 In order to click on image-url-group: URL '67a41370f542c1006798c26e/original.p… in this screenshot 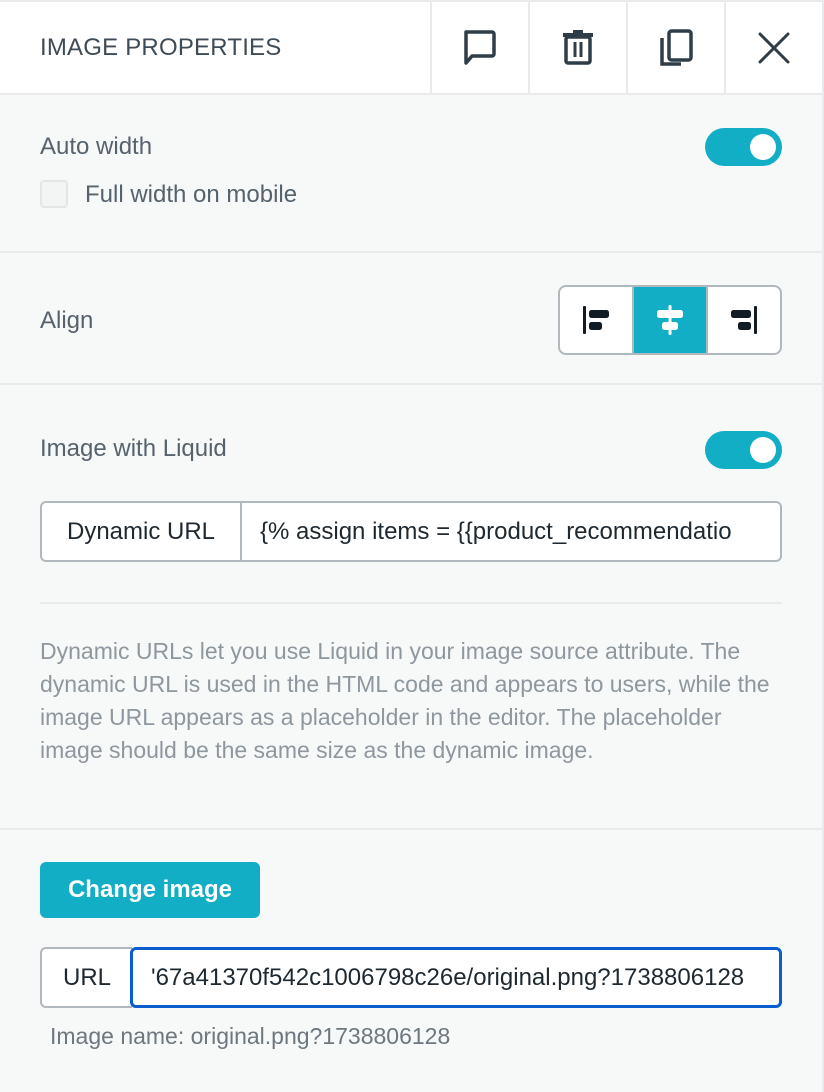, I will do `click(411, 977)`.